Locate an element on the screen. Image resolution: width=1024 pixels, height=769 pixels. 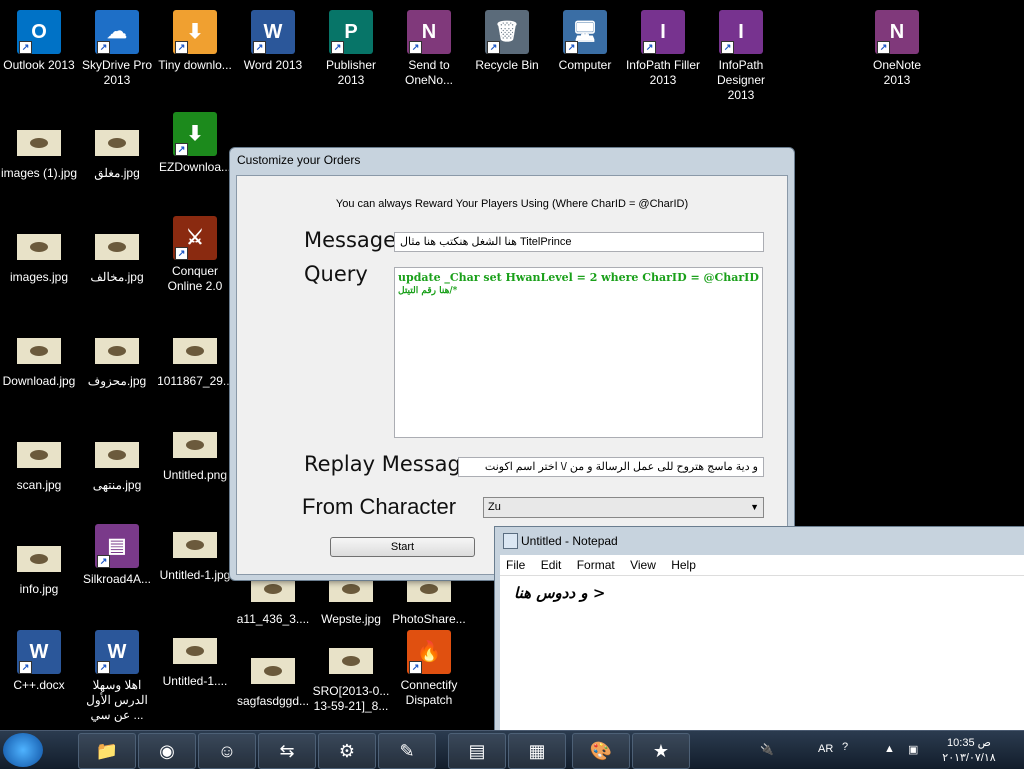
desktop-icon: 🗑 ↗ Recycle Bin is located at coordinates (507, 41).